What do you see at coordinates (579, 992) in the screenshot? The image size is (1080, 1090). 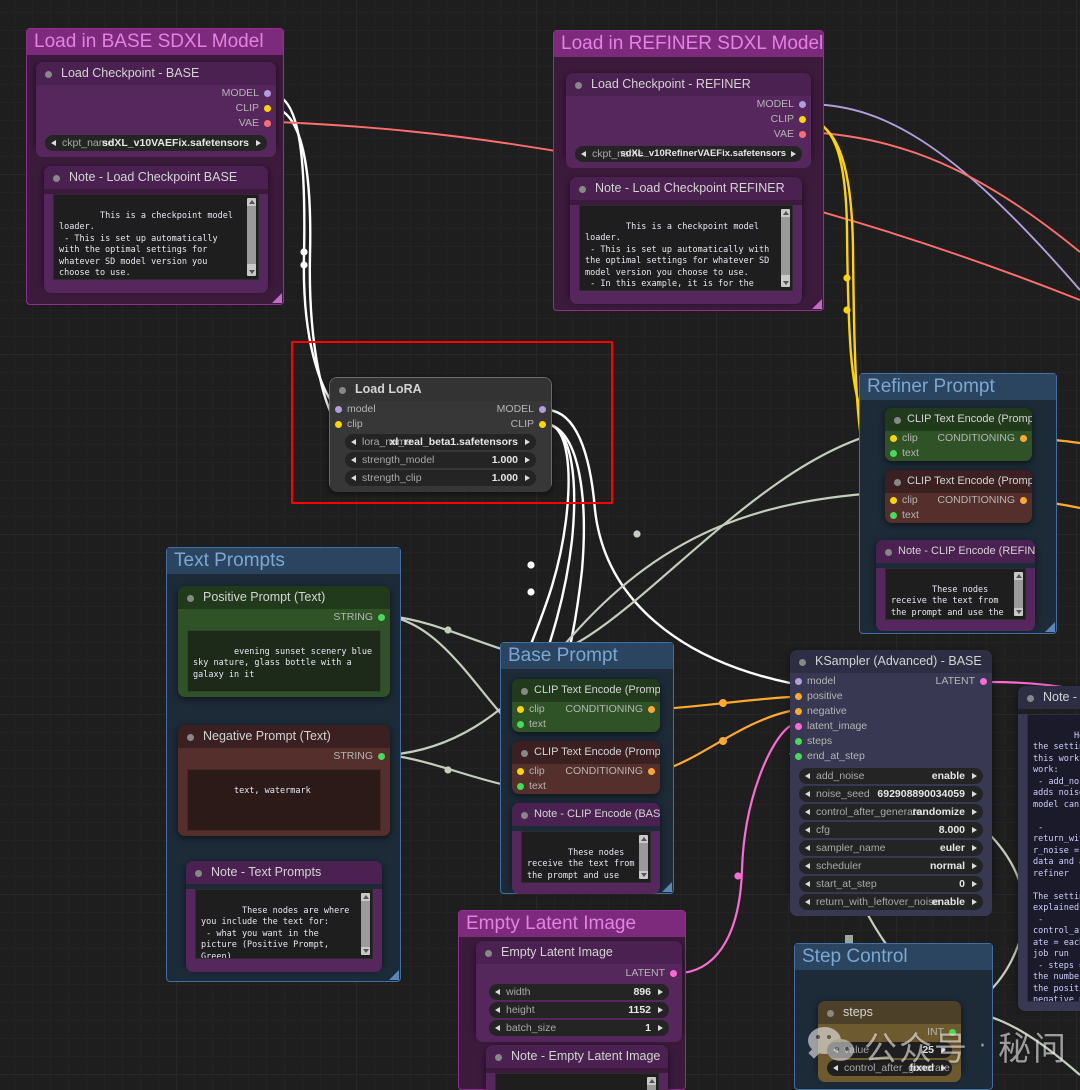 I see `widget-width: width 896` at bounding box center [579, 992].